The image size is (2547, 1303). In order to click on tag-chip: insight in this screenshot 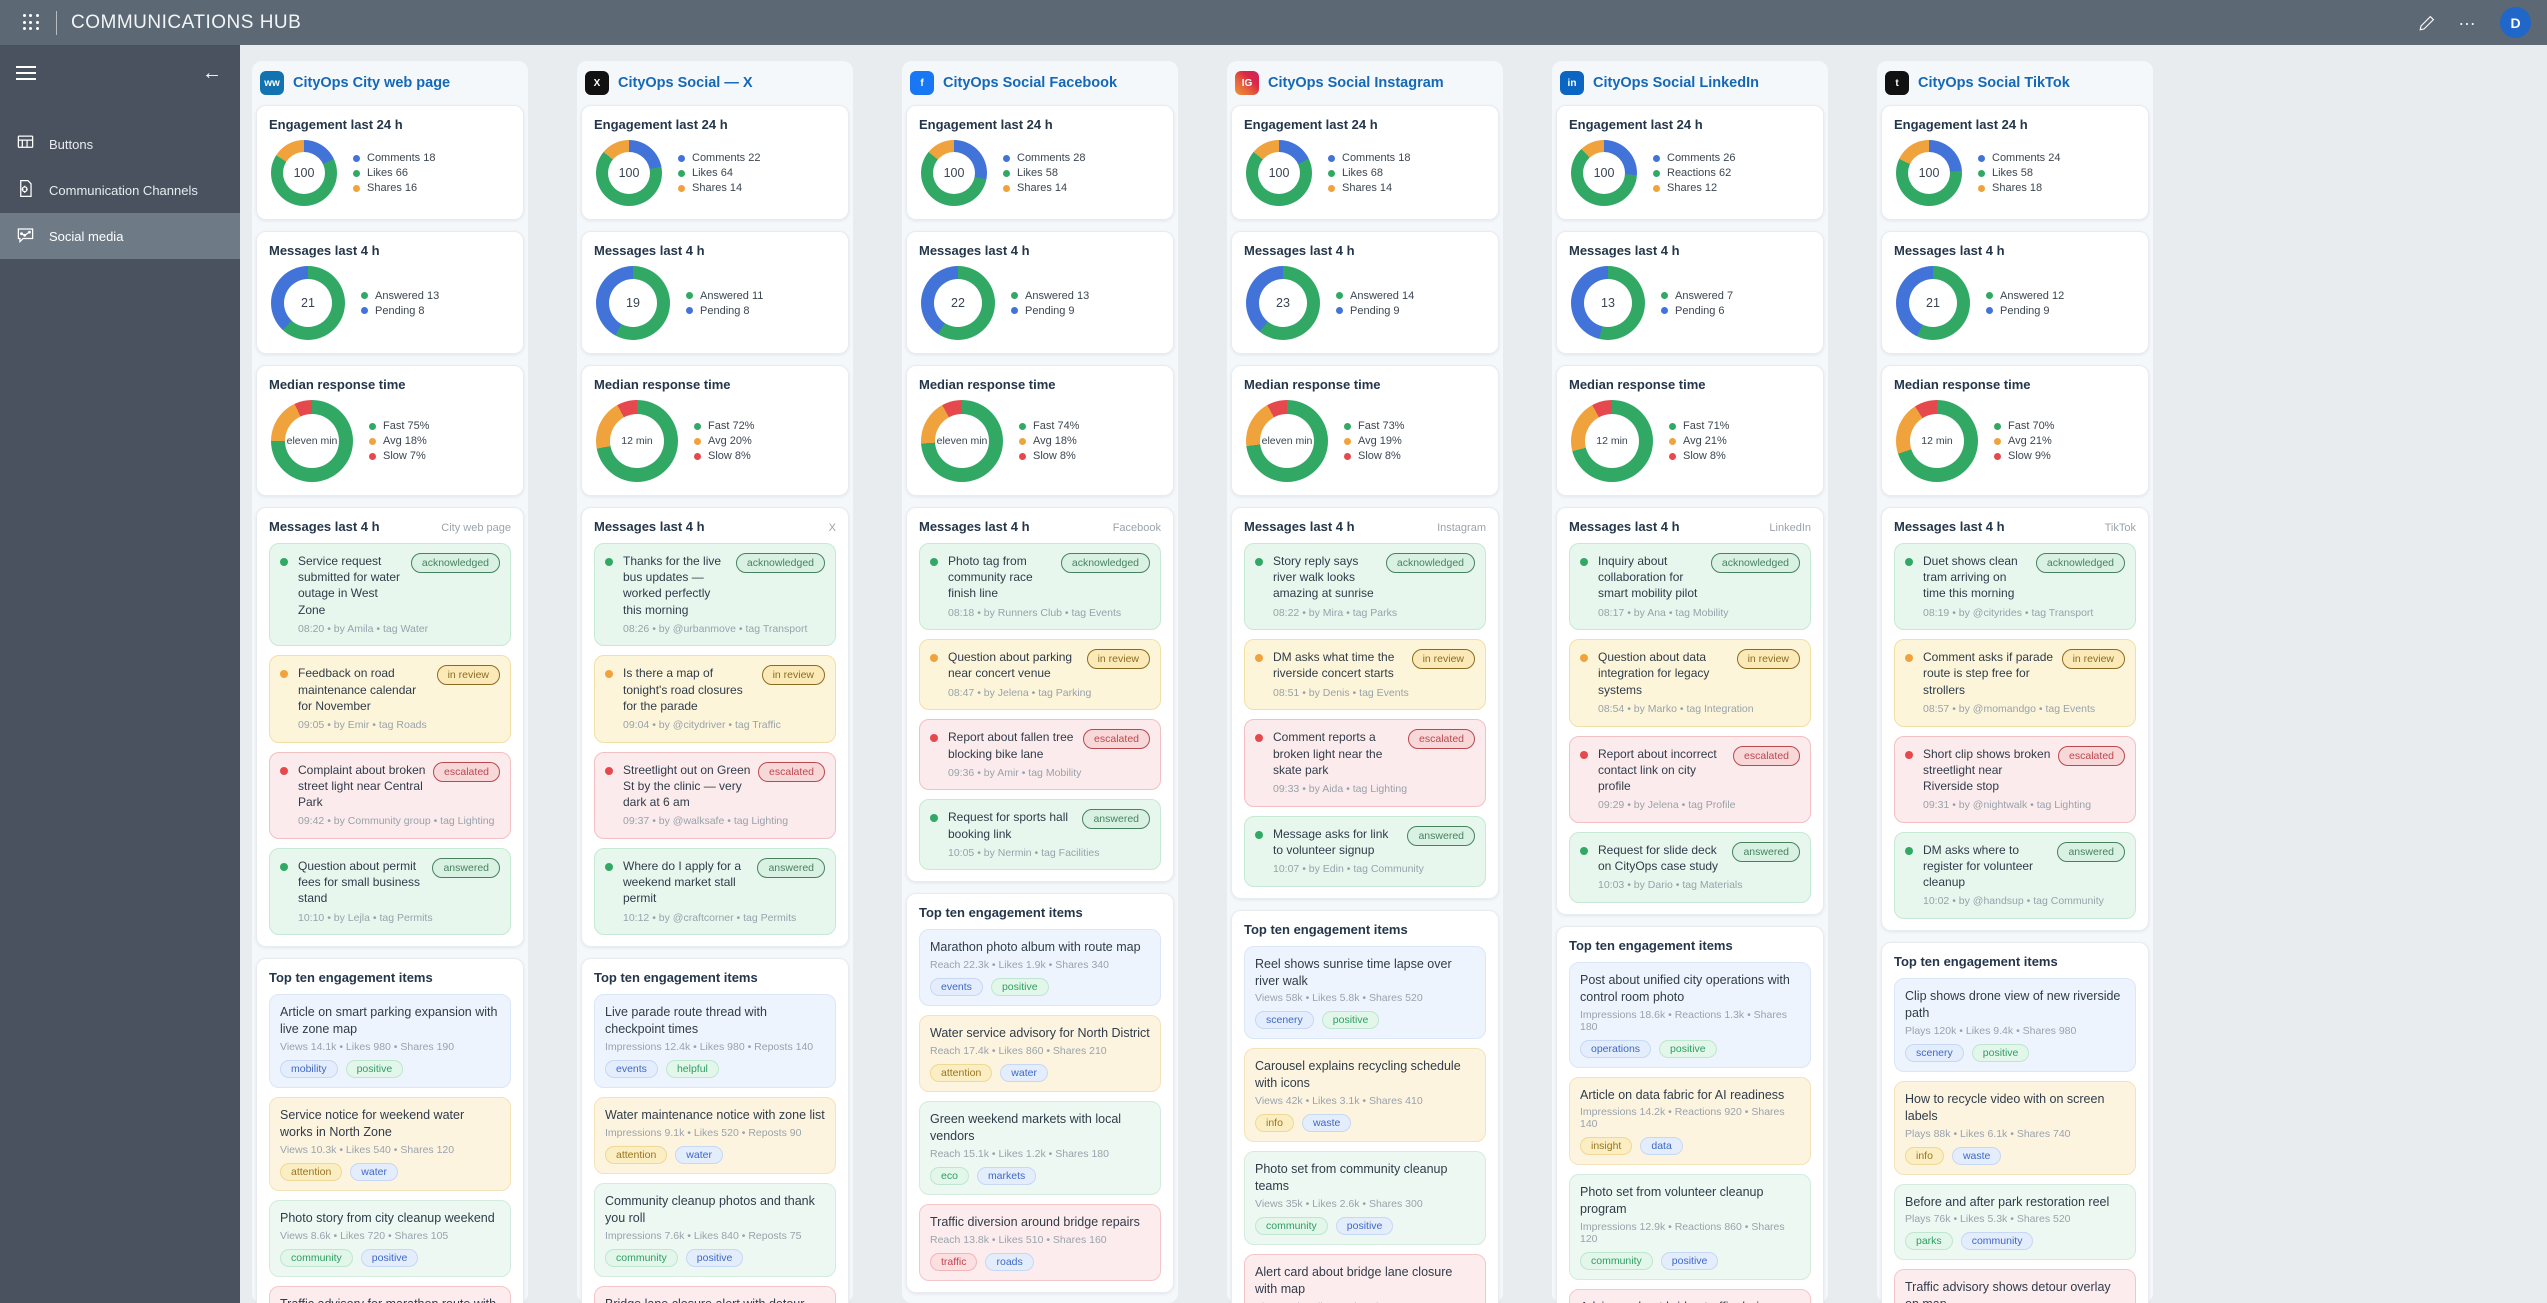, I will do `click(1606, 1146)`.